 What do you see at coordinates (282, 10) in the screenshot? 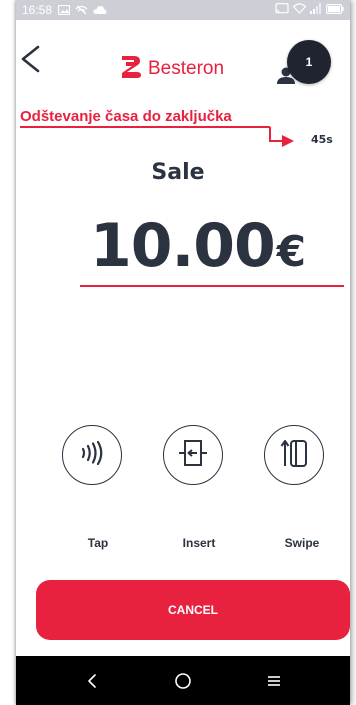
I see `cast-icon` at bounding box center [282, 10].